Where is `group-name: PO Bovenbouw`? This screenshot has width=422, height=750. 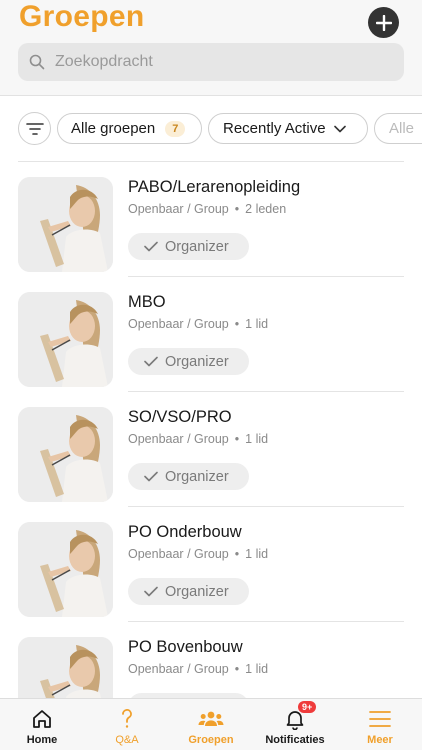
group-name: PO Bovenbouw is located at coordinates (185, 647).